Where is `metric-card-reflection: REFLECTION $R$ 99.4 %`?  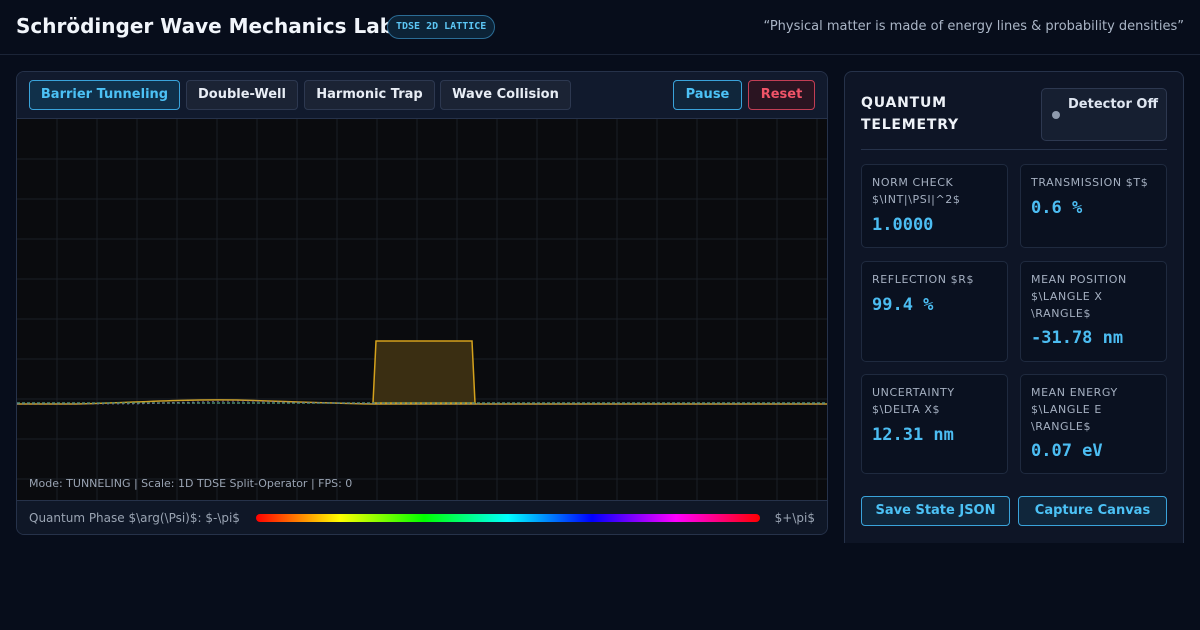 metric-card-reflection: REFLECTION $R$ 99.4 % is located at coordinates (934, 311).